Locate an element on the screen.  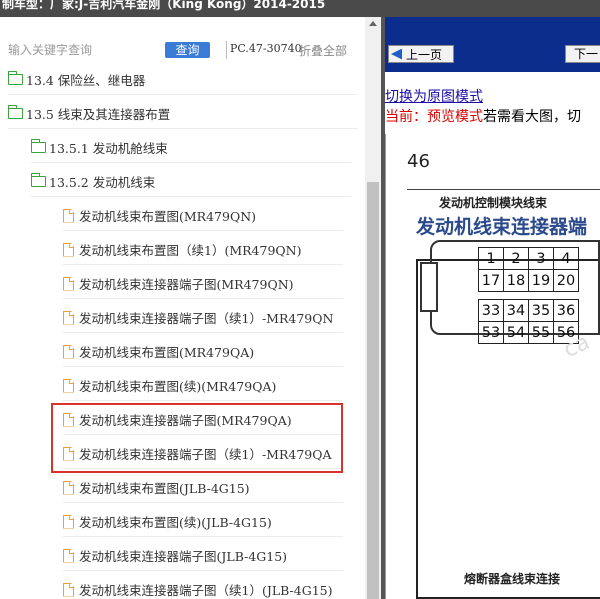
pin-cell: 55 is located at coordinates (541, 332).